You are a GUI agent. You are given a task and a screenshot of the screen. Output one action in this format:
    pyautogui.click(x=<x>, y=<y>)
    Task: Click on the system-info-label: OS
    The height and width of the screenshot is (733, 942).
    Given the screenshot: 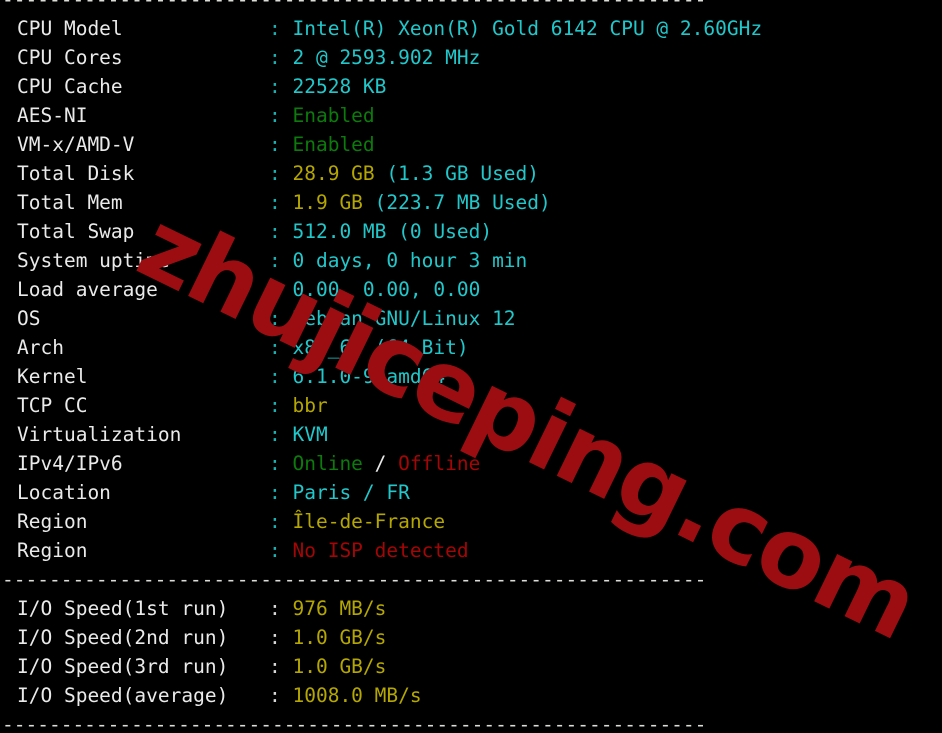 What is the action you would take?
    pyautogui.click(x=29, y=318)
    